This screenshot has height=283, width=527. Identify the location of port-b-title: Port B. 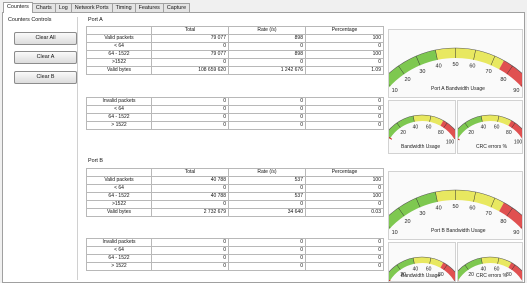
(95, 161).